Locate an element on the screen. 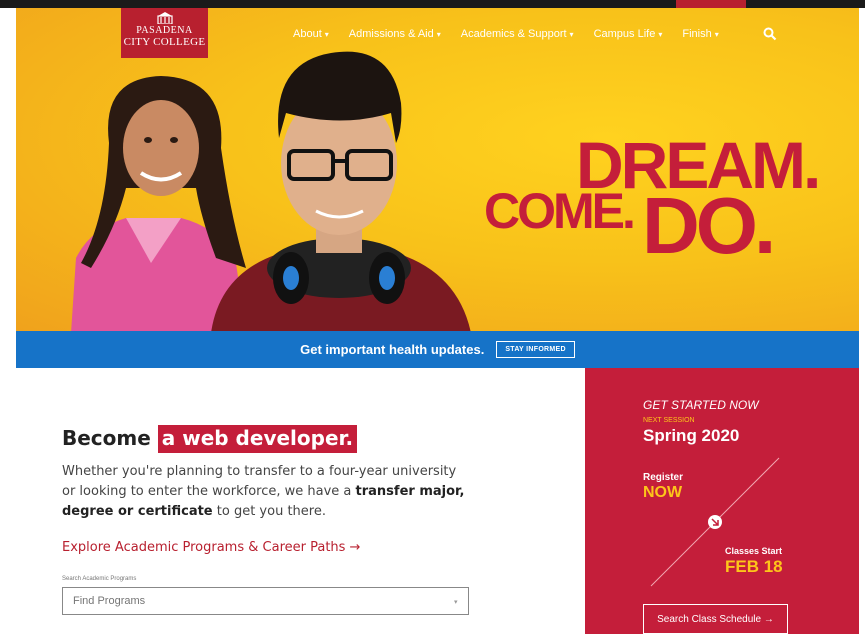 Image resolution: width=865 pixels, height=634 pixels. utility-tab is located at coordinates (711, 4).